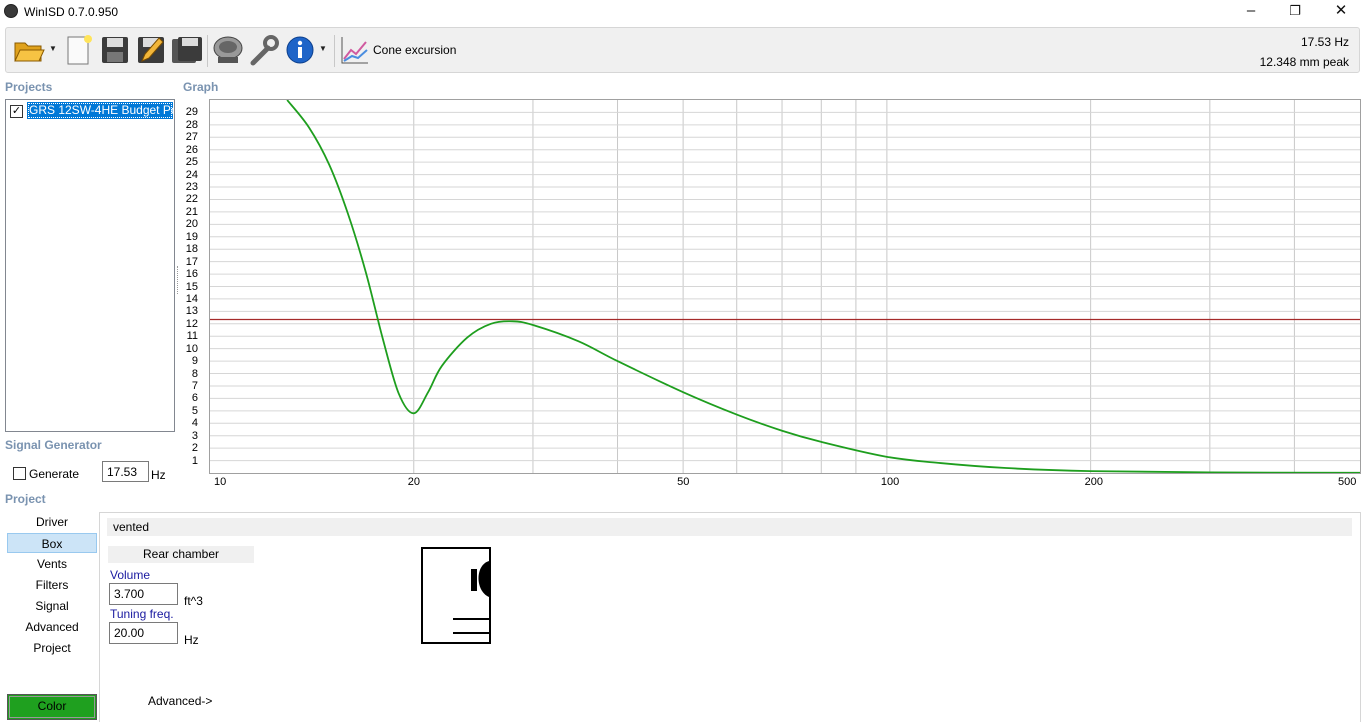 The image size is (1366, 722). Describe the element at coordinates (142, 614) in the screenshot. I see `tuning-freq-label: Tuning freq.` at that location.